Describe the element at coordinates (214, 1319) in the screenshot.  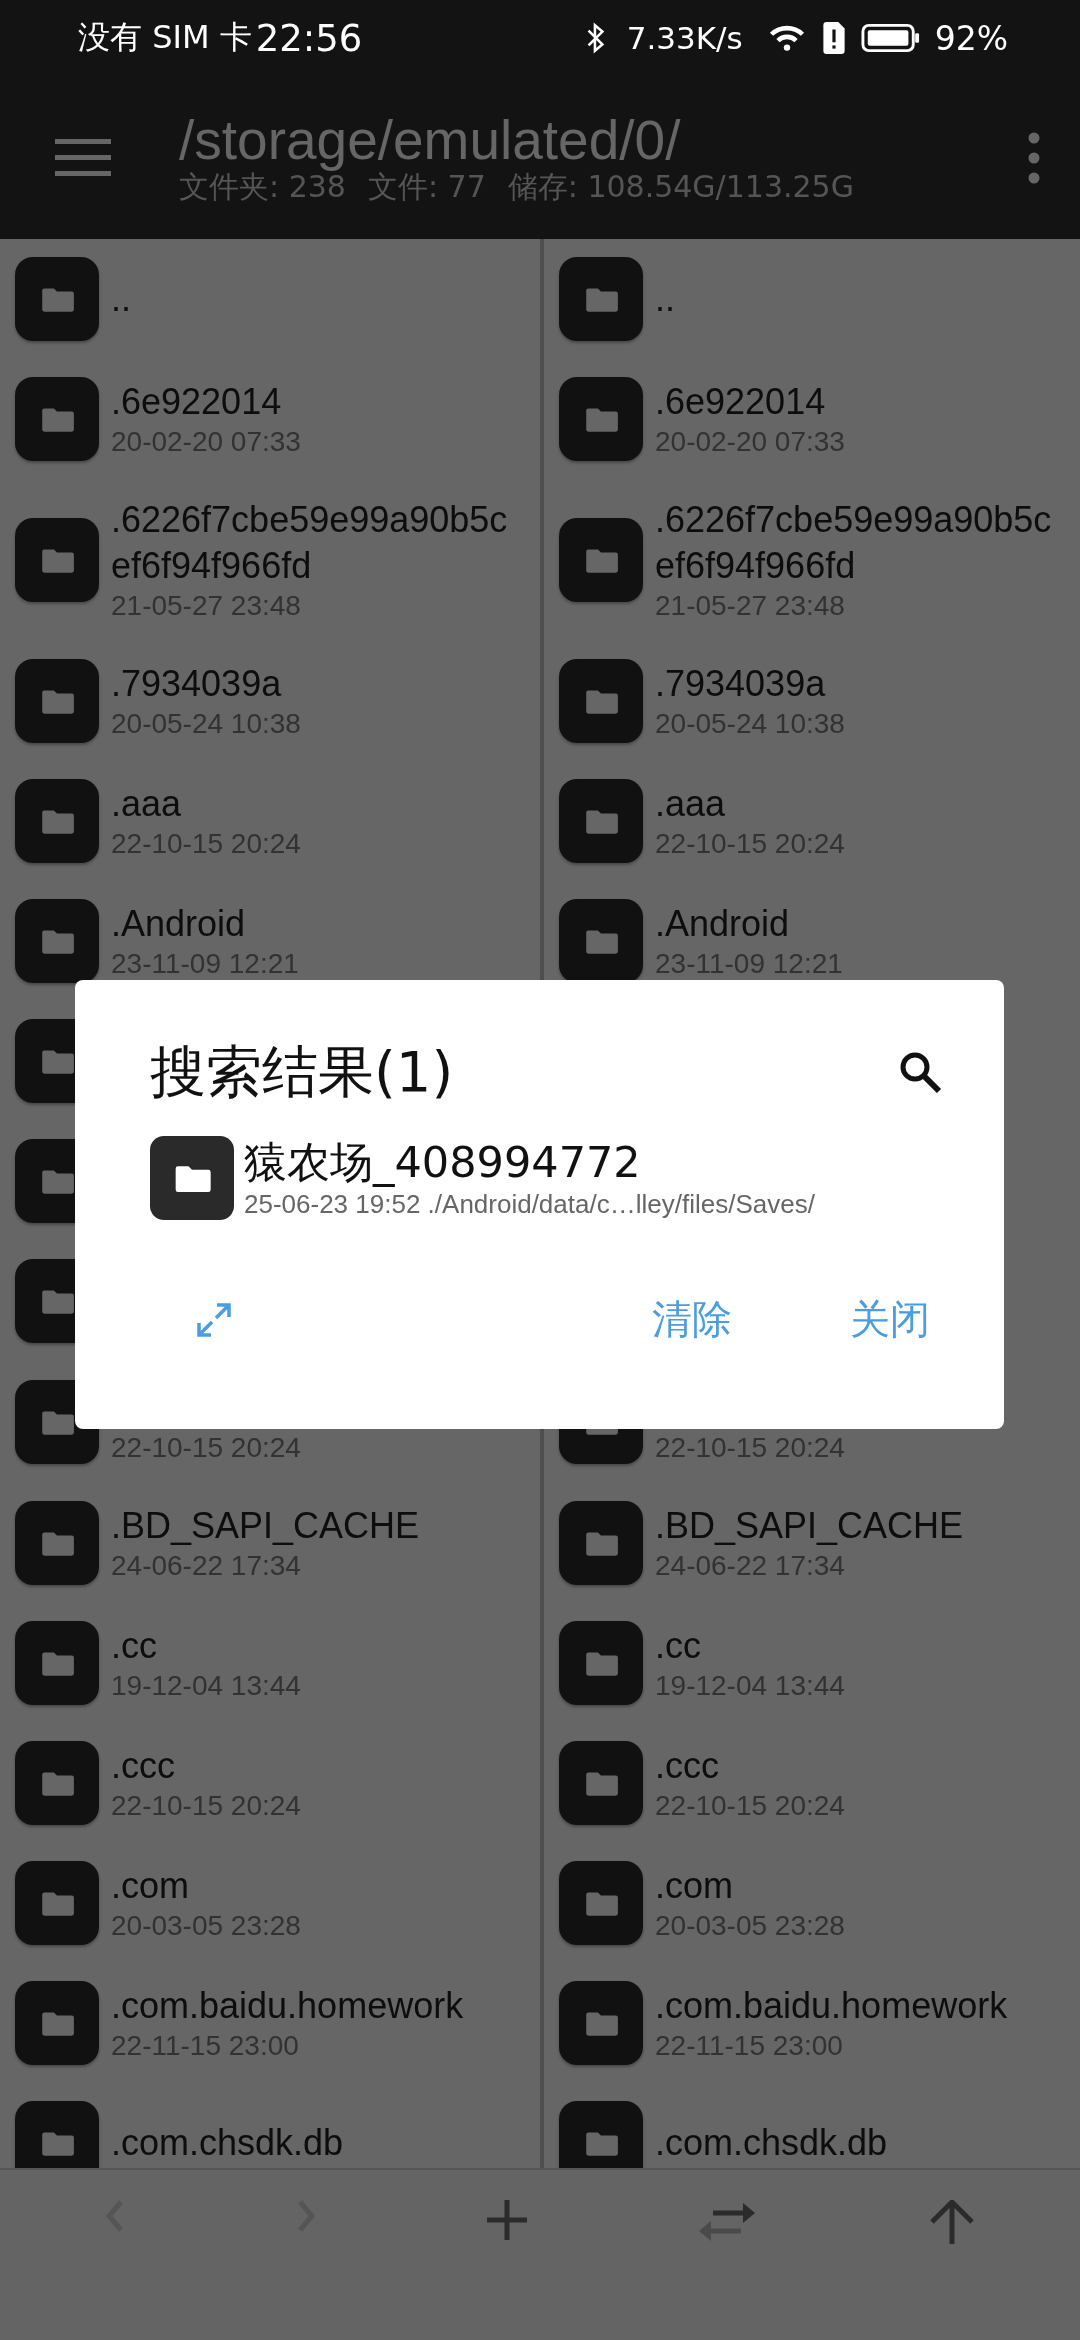
I see `expand-icon` at that location.